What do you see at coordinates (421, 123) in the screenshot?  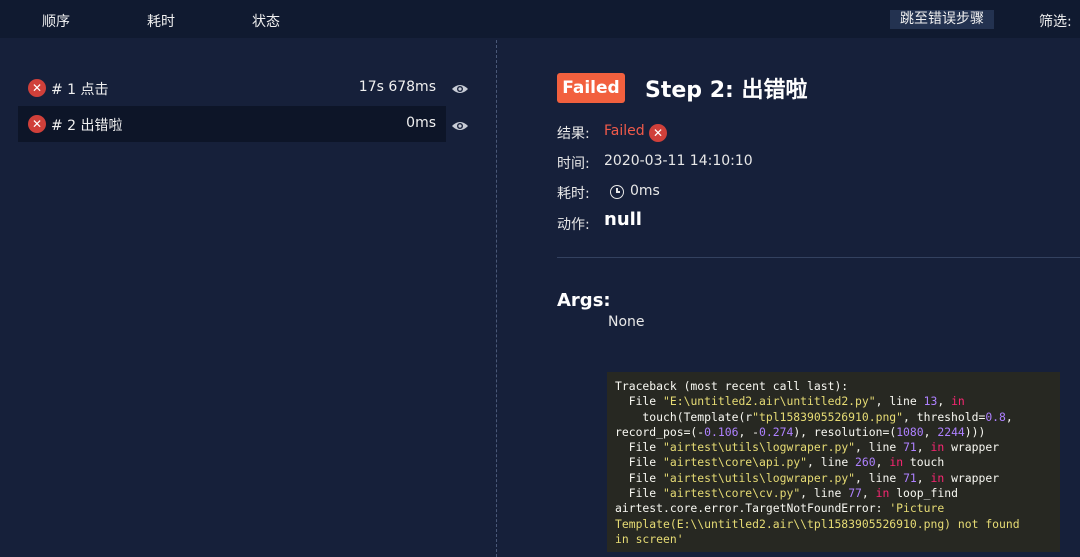 I see `step-duration: 0ms` at bounding box center [421, 123].